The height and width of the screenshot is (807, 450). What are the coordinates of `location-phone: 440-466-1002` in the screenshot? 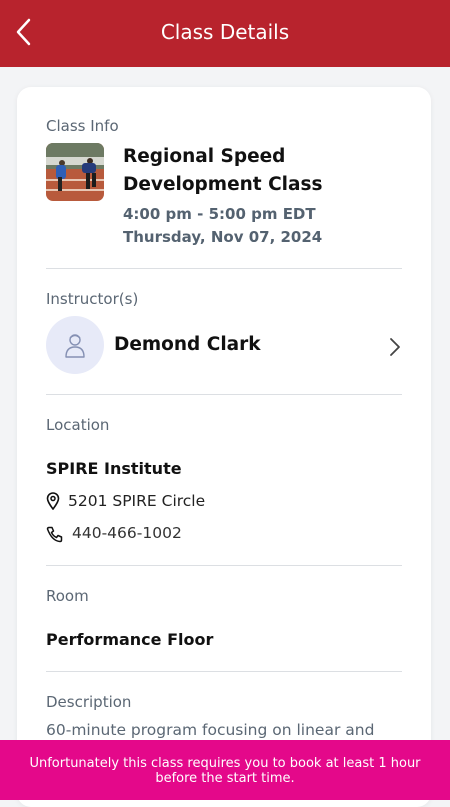 It's located at (127, 533).